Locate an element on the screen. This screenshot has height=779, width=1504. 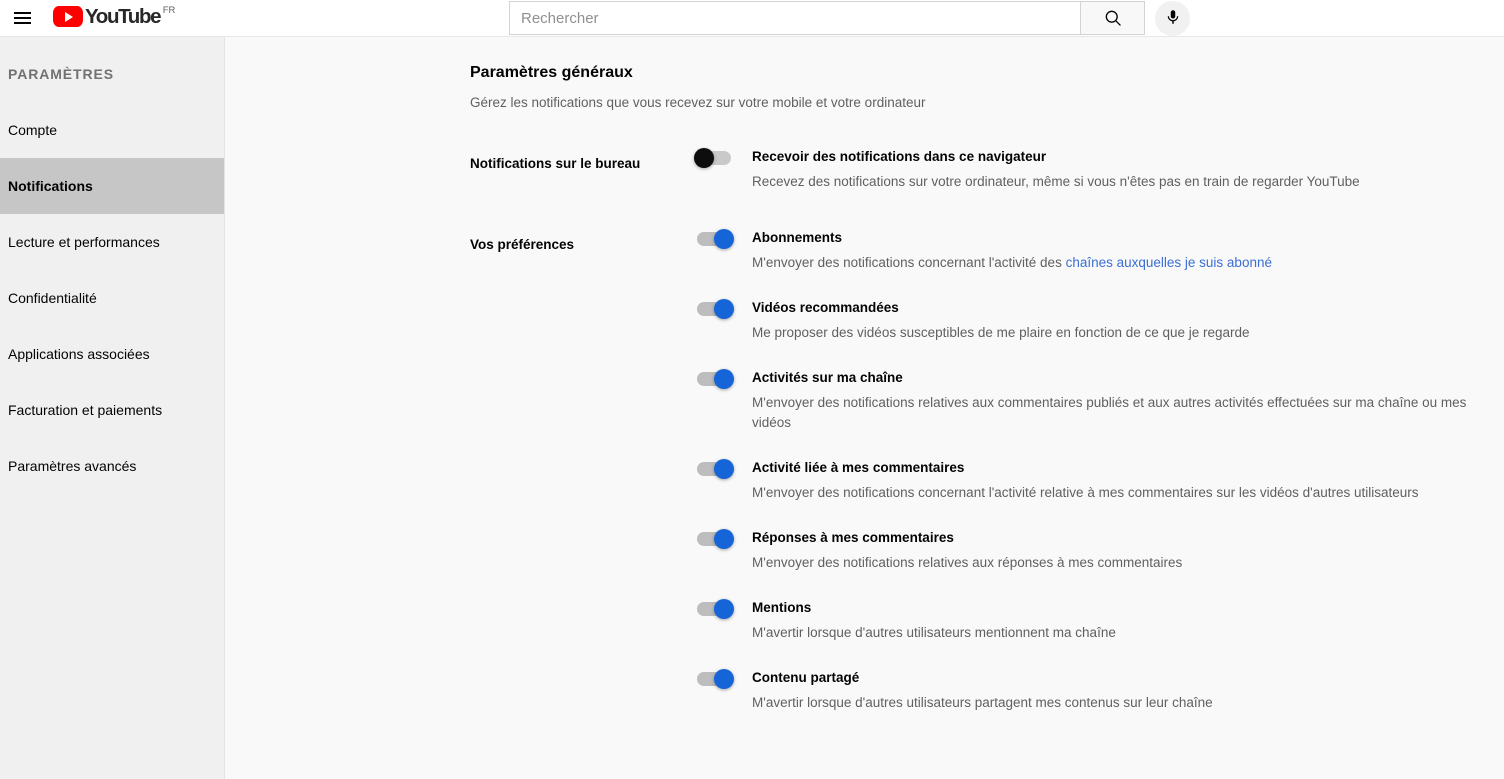
youtube-logo: YouTube FR is located at coordinates (114, 18).